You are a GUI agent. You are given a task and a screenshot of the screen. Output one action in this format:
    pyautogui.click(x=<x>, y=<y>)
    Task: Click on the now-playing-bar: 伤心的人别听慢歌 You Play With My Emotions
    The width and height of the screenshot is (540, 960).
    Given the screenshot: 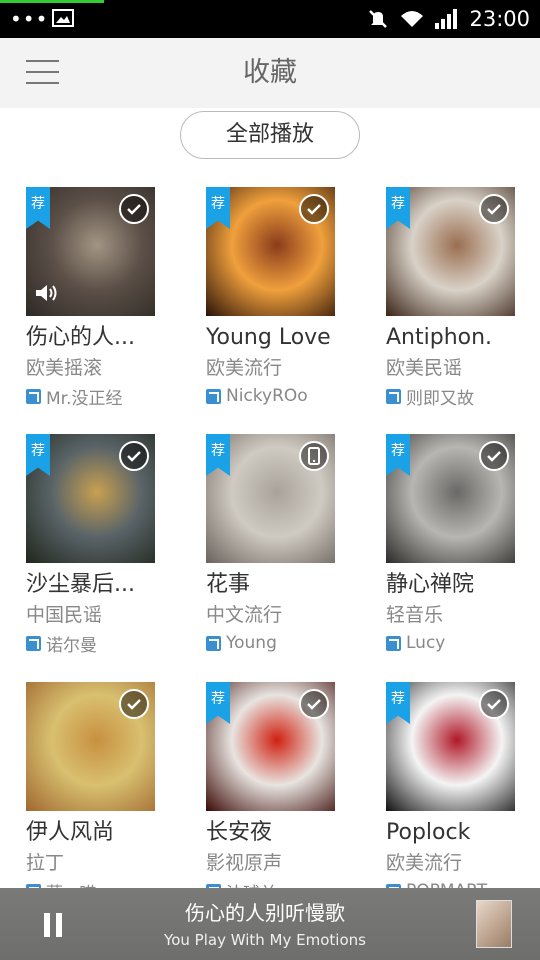 What is the action you would take?
    pyautogui.click(x=270, y=924)
    